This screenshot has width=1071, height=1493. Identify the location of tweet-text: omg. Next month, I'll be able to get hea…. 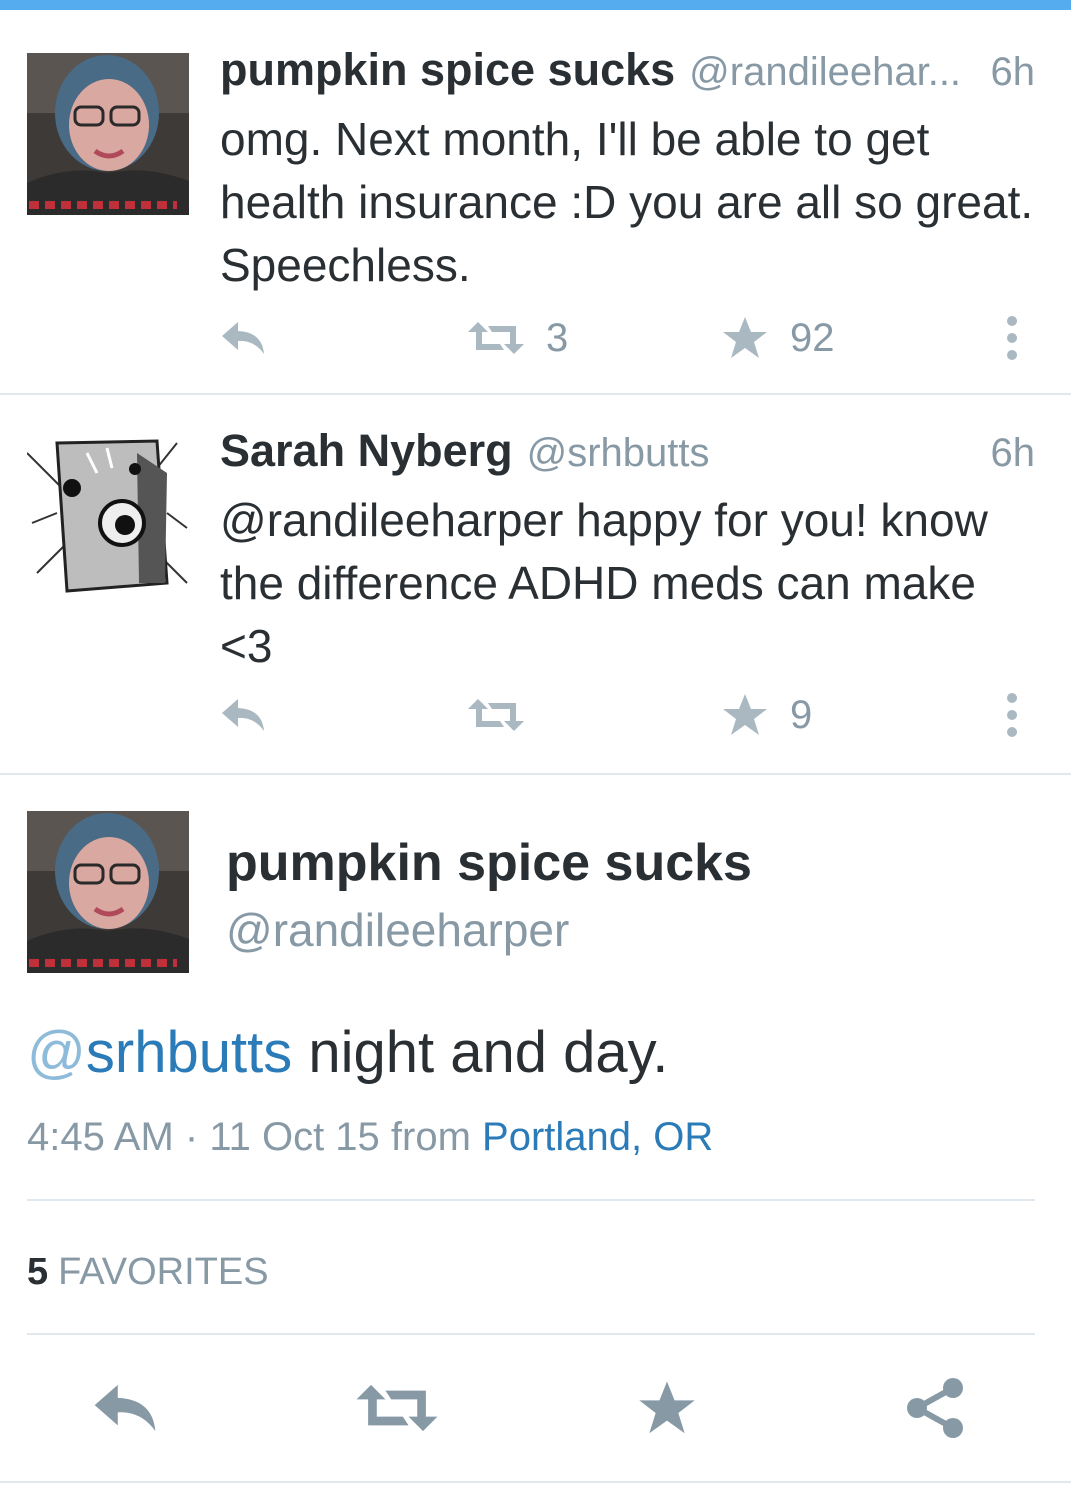
(627, 202).